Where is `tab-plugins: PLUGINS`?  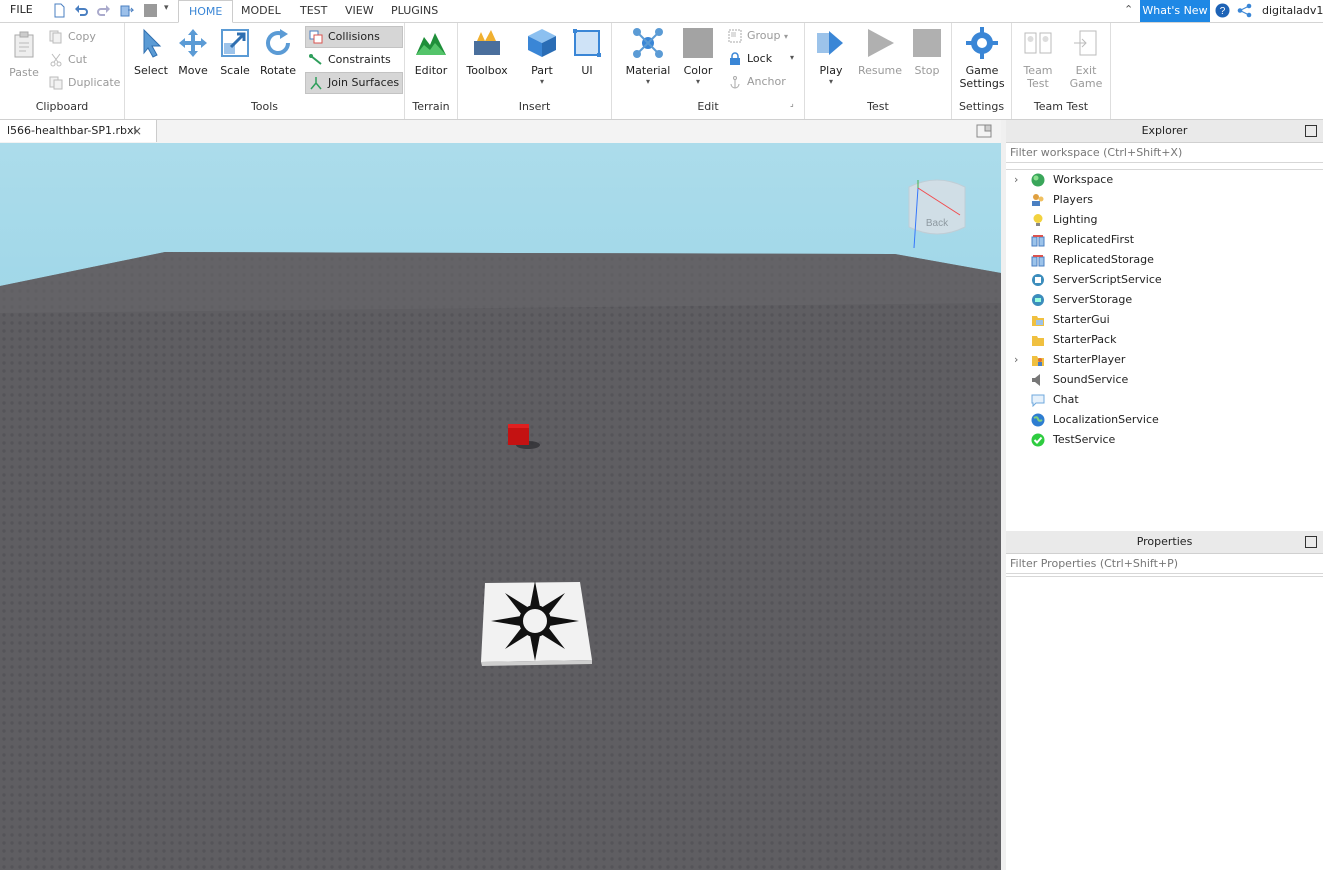 tab-plugins: PLUGINS is located at coordinates (414, 11).